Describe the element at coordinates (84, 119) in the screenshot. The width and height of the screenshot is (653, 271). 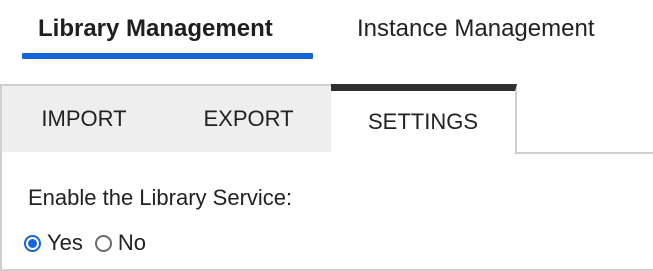
I see `tab-import: IMPORT` at that location.